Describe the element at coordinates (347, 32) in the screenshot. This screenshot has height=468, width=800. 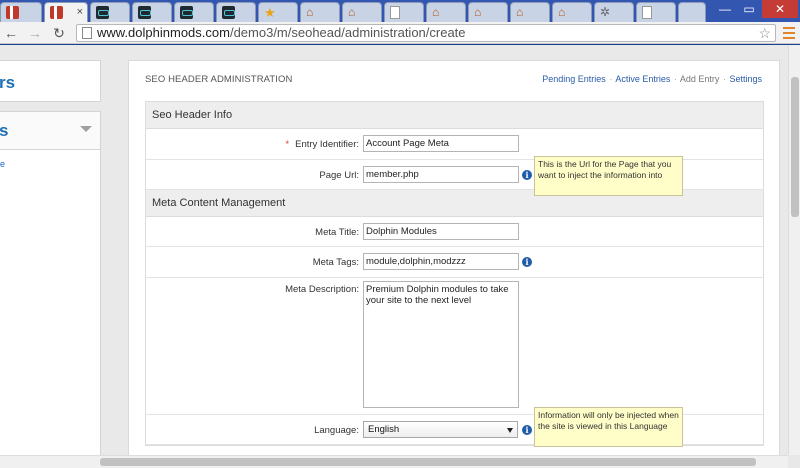
I see `url-path: /demo3/m/seohead/administration/create` at that location.